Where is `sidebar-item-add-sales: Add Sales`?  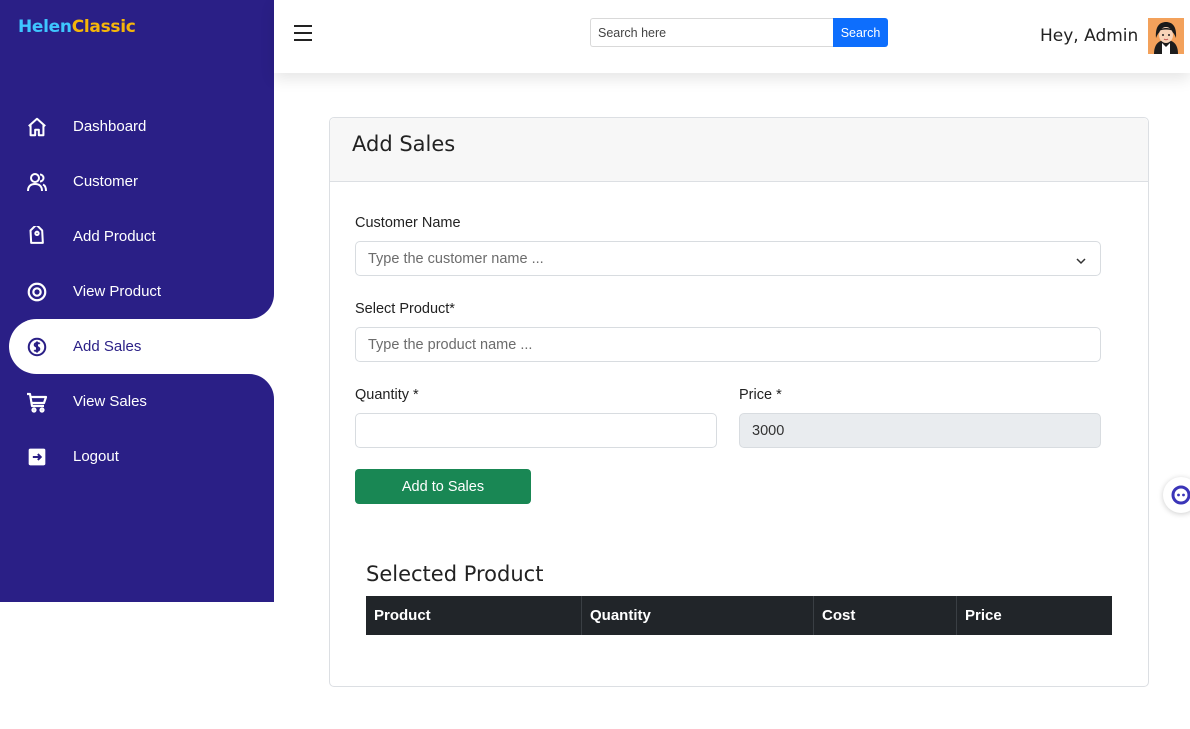
sidebar-item-add-sales: Add Sales is located at coordinates (141, 346).